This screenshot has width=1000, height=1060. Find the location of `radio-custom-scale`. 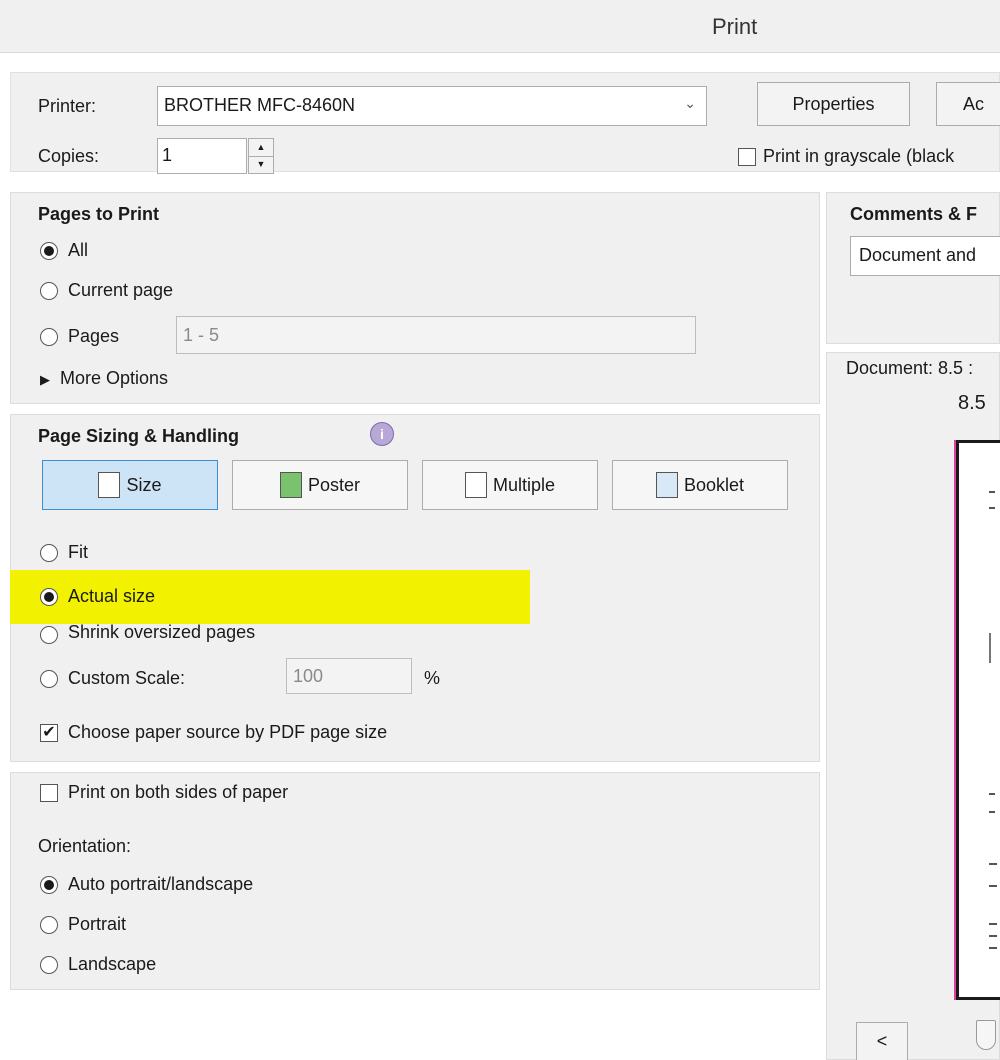

radio-custom-scale is located at coordinates (49, 679).